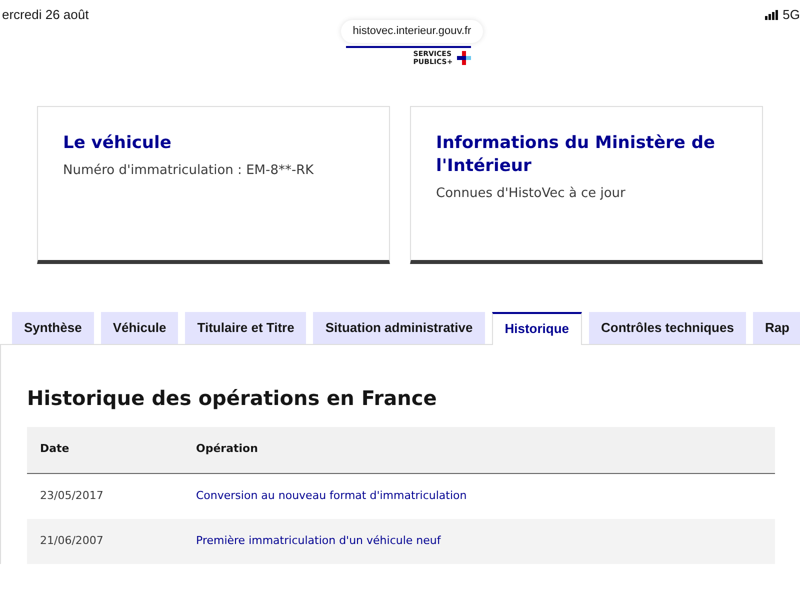 This screenshot has height=600, width=800. I want to click on column-header: Opération, so click(227, 449).